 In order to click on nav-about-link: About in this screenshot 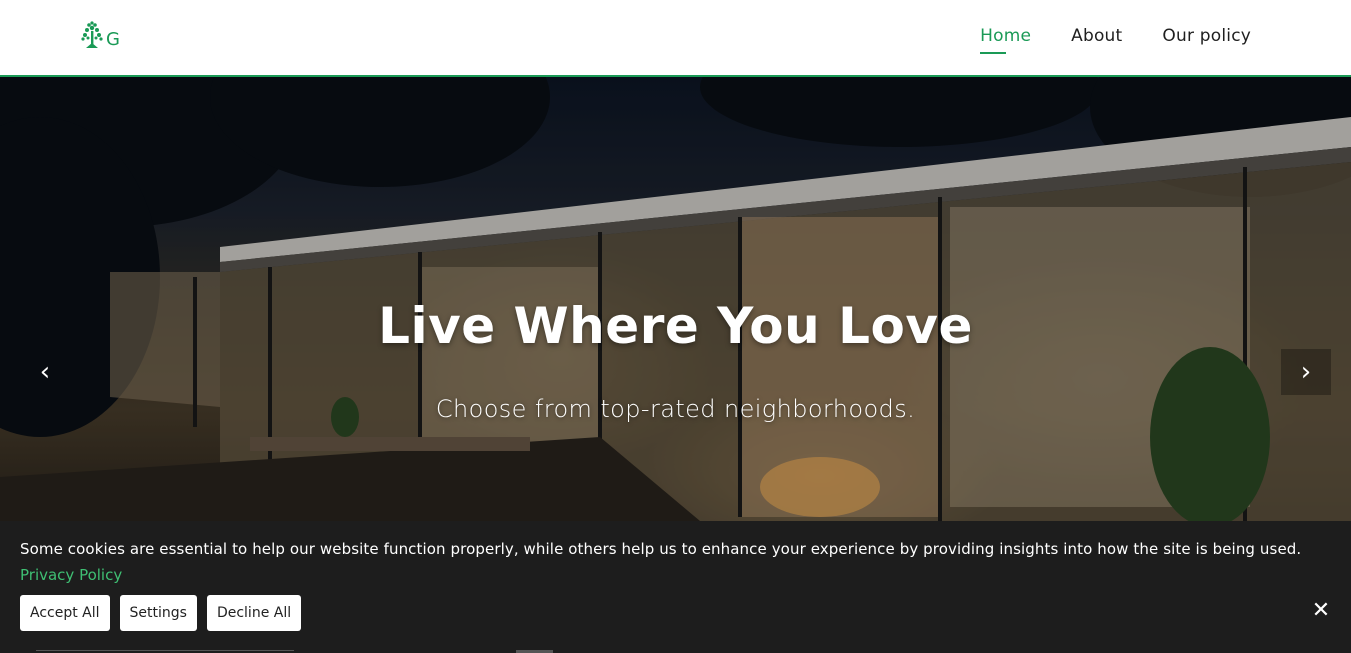, I will do `click(1096, 38)`.